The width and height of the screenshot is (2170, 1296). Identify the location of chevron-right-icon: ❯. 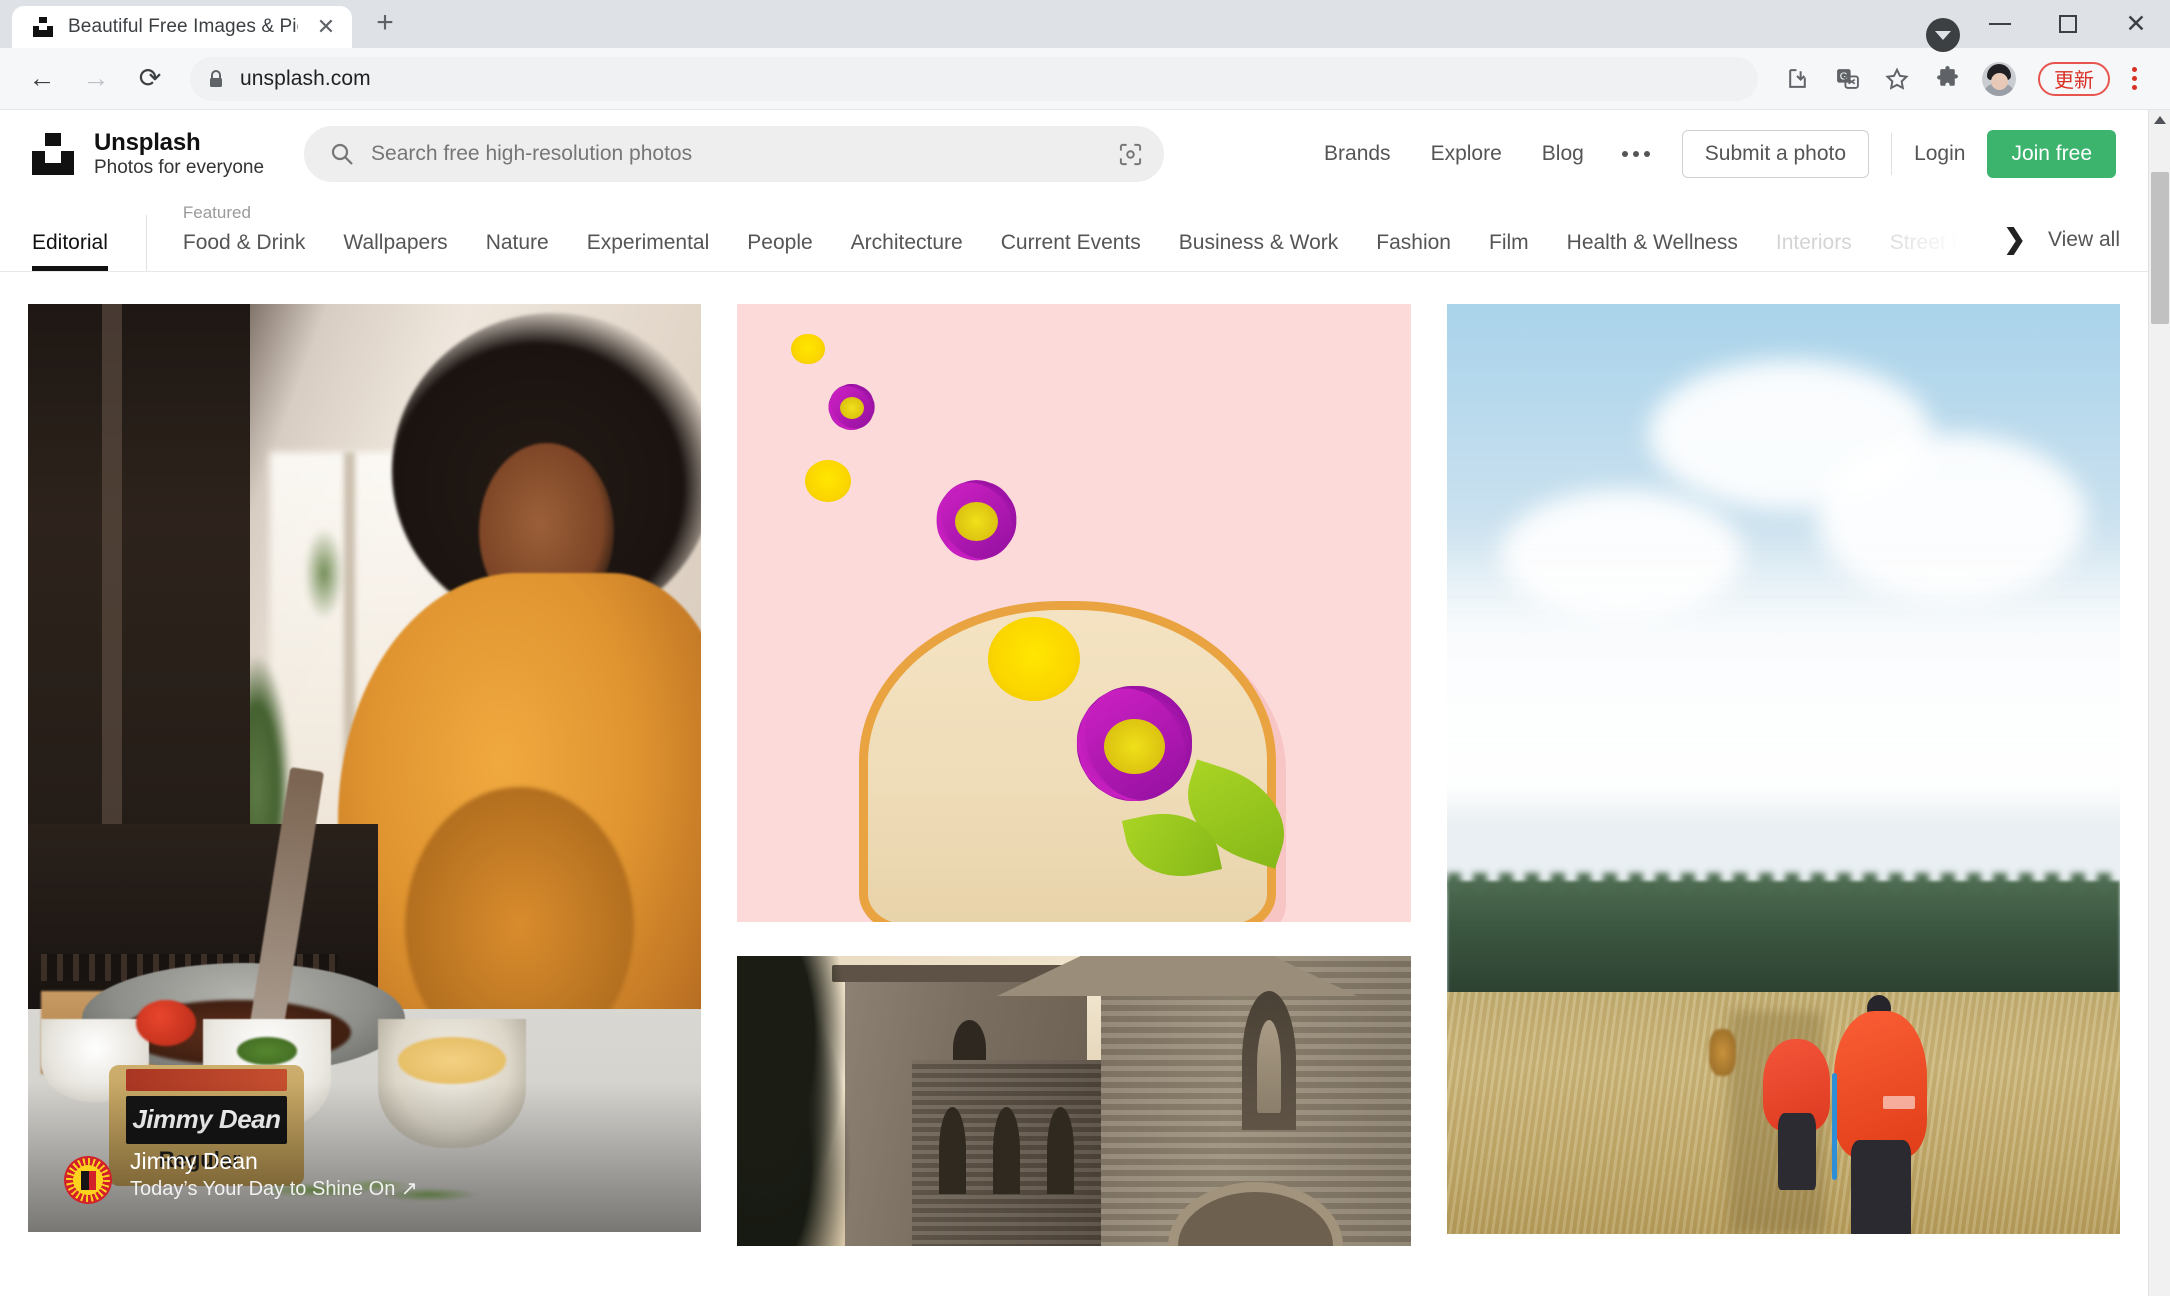
(2020, 239).